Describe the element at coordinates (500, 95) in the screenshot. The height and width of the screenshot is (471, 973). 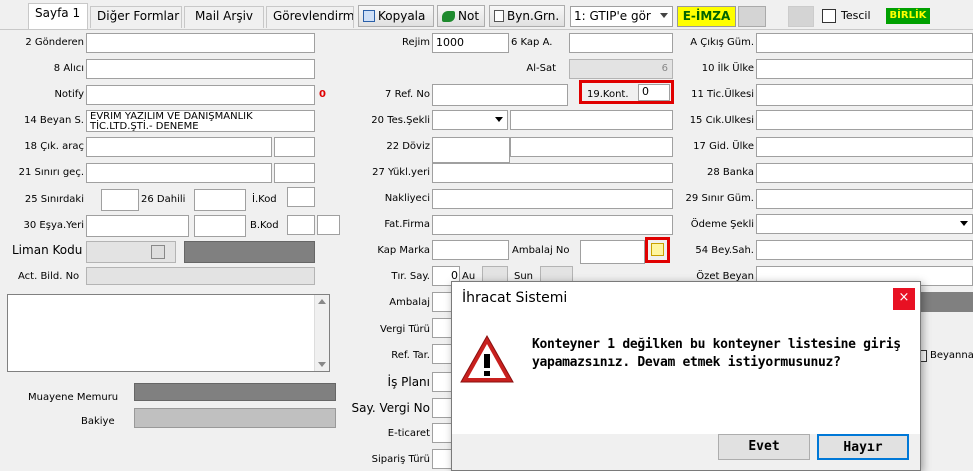
I see `ref-no-field` at that location.